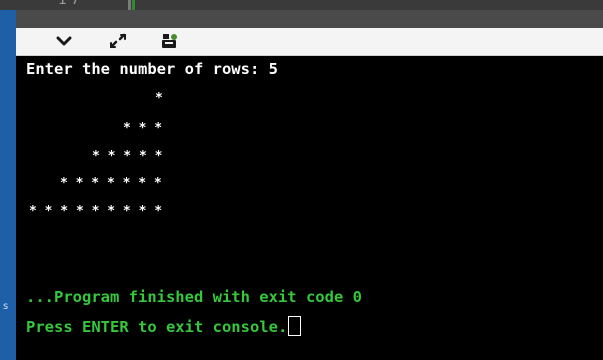 The height and width of the screenshot is (360, 603). I want to click on pattern-row: *, so click(159, 98).